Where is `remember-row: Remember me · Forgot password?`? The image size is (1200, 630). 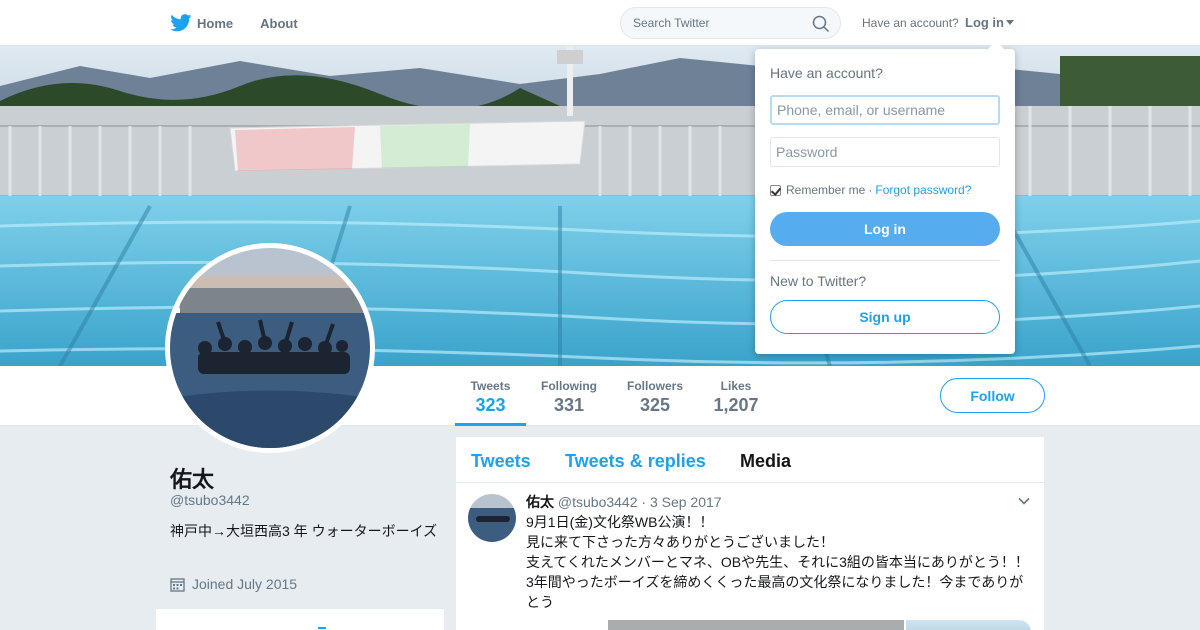
remember-row: Remember me · Forgot password? is located at coordinates (870, 190).